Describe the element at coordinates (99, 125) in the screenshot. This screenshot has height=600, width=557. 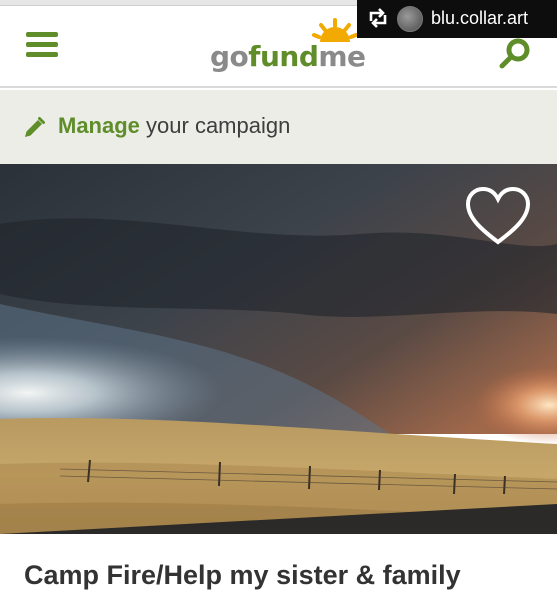
I see `manage-label: Manage` at that location.